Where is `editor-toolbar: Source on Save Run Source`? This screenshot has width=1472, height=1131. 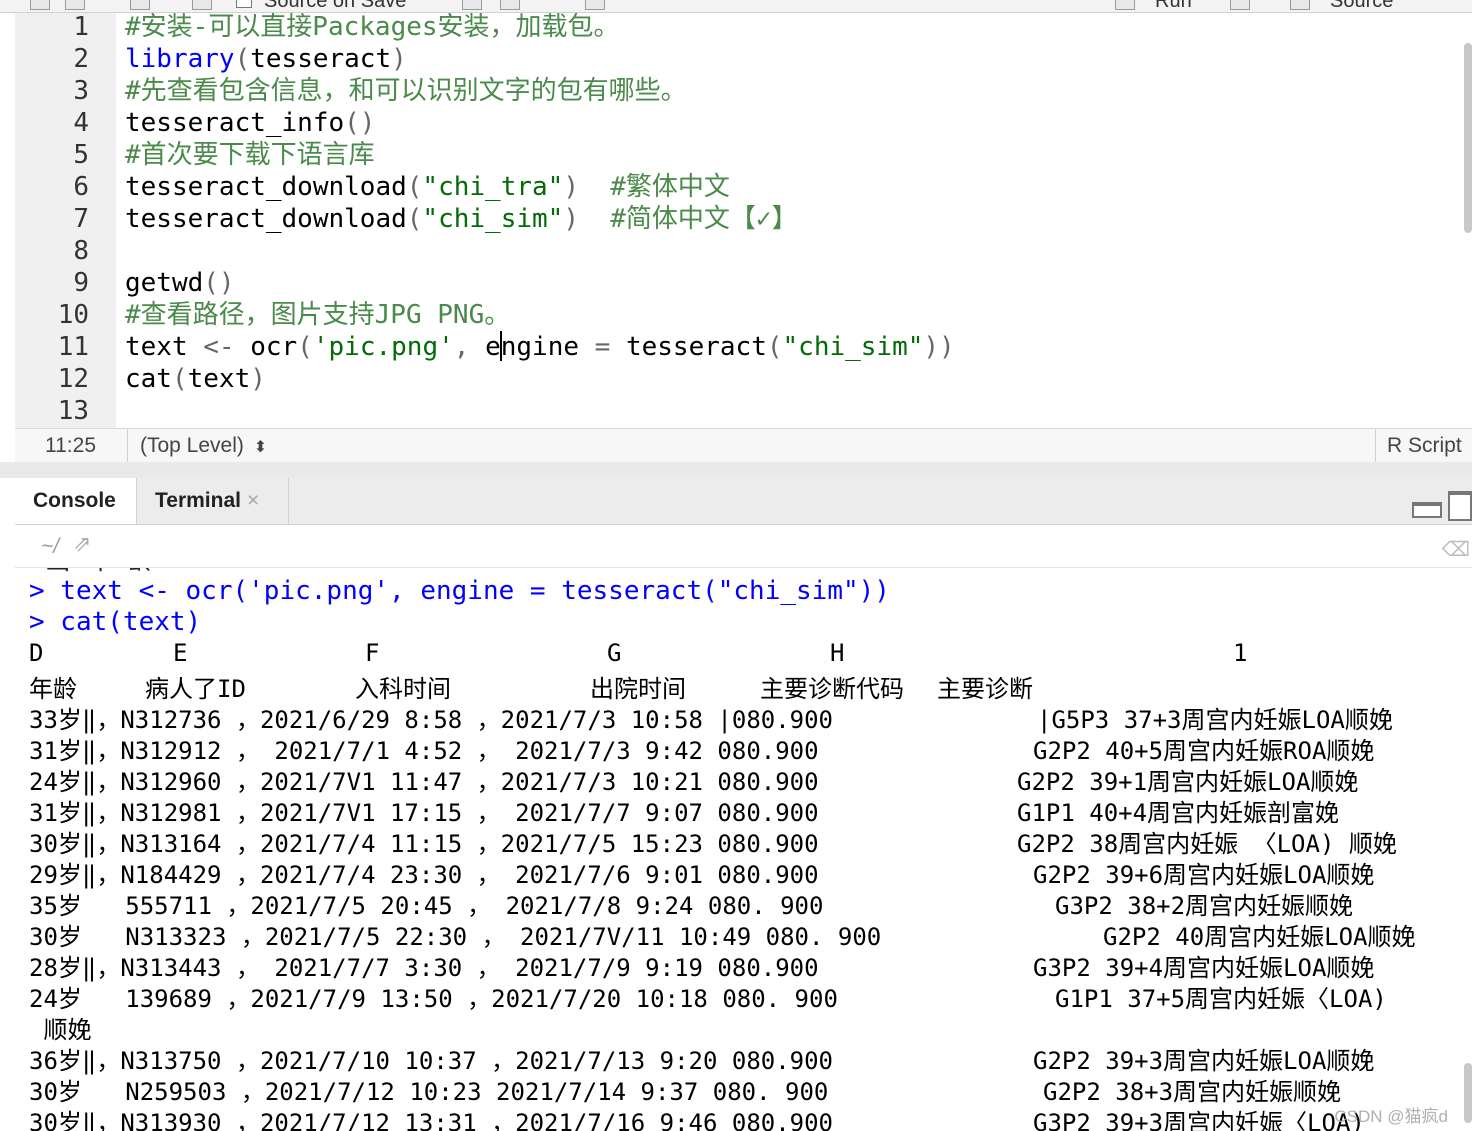 editor-toolbar: Source on Save Run Source is located at coordinates (736, 6).